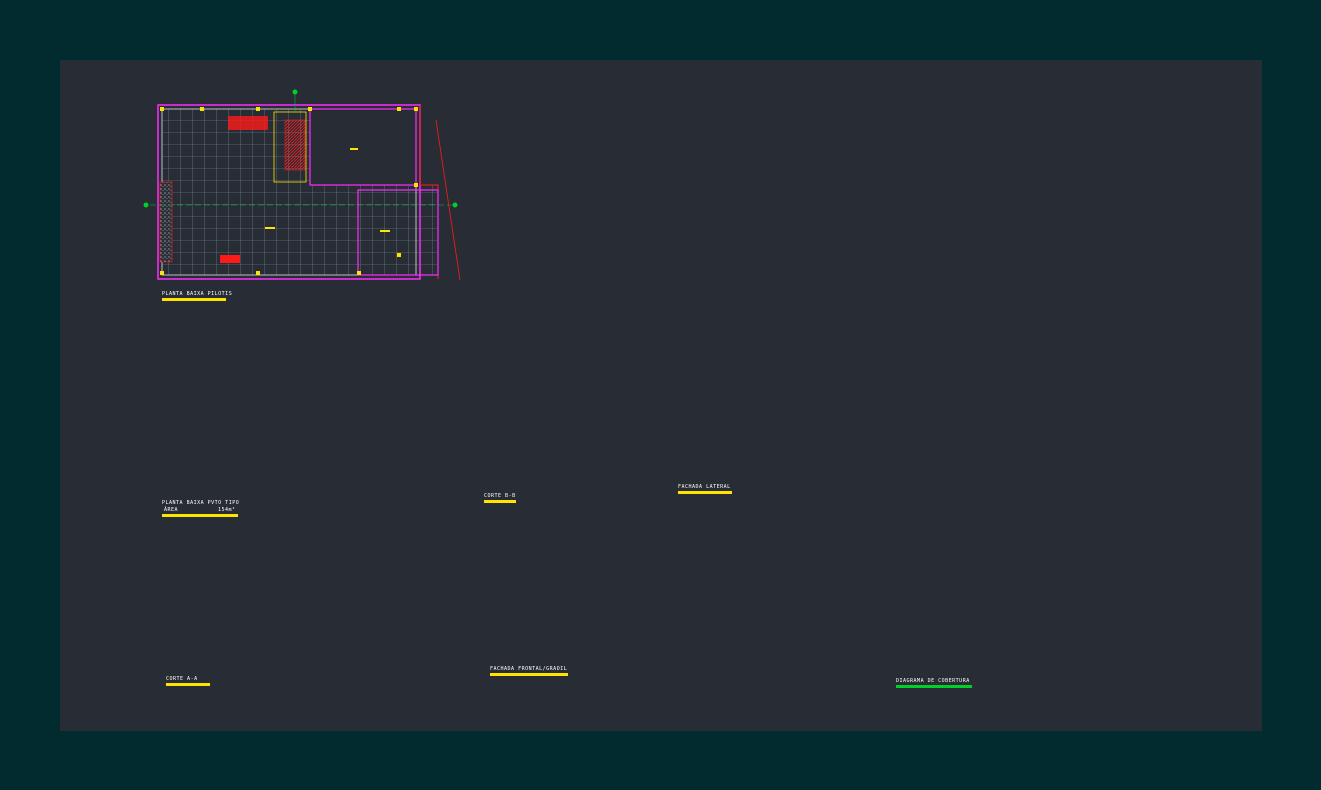 The width and height of the screenshot is (1321, 790). I want to click on label-corte-bb: CORTE B-B, so click(500, 496).